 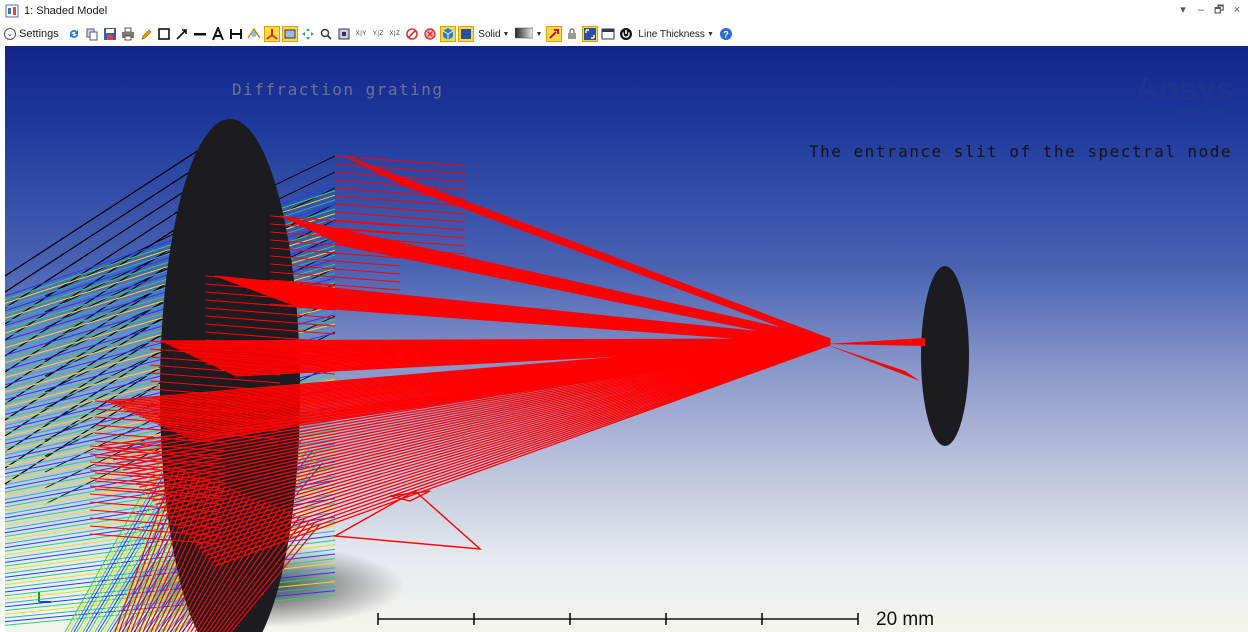 I want to click on ansys-version: 2023 R1, so click(x=1200, y=115).